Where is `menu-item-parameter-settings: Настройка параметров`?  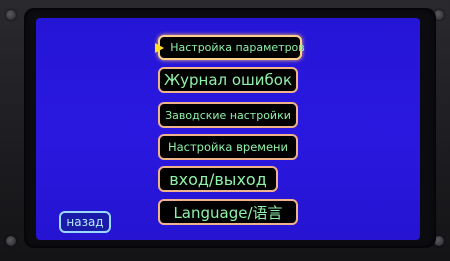 menu-item-parameter-settings: Настройка параметров is located at coordinates (230, 47).